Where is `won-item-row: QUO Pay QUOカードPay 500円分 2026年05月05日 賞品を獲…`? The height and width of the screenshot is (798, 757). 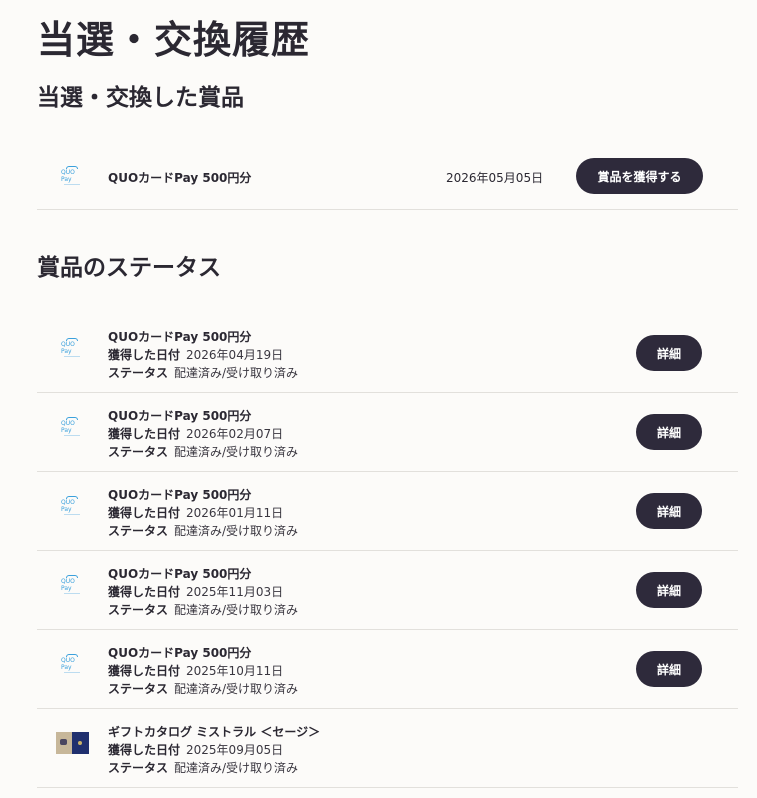
won-item-row: QUO Pay QUOカードPay 500円分 2026年05月05日 賞品を獲… is located at coordinates (387, 176).